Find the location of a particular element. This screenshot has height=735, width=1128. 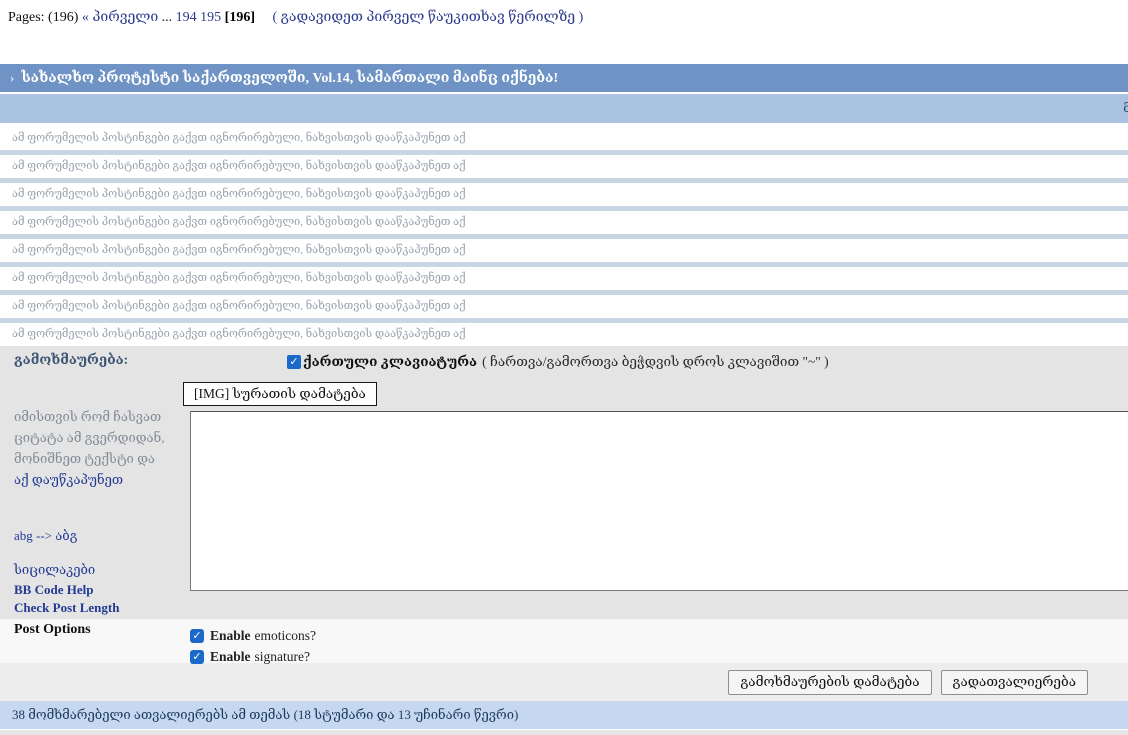

quote-hint-line: მონიშნეთ ტექსტი და is located at coordinates (84, 458).